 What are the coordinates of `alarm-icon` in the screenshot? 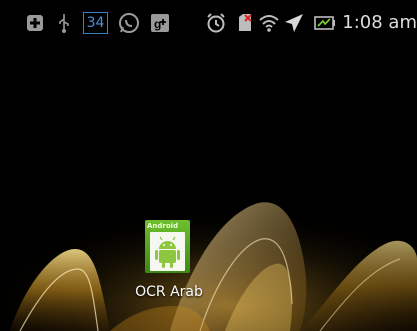 It's located at (216, 23).